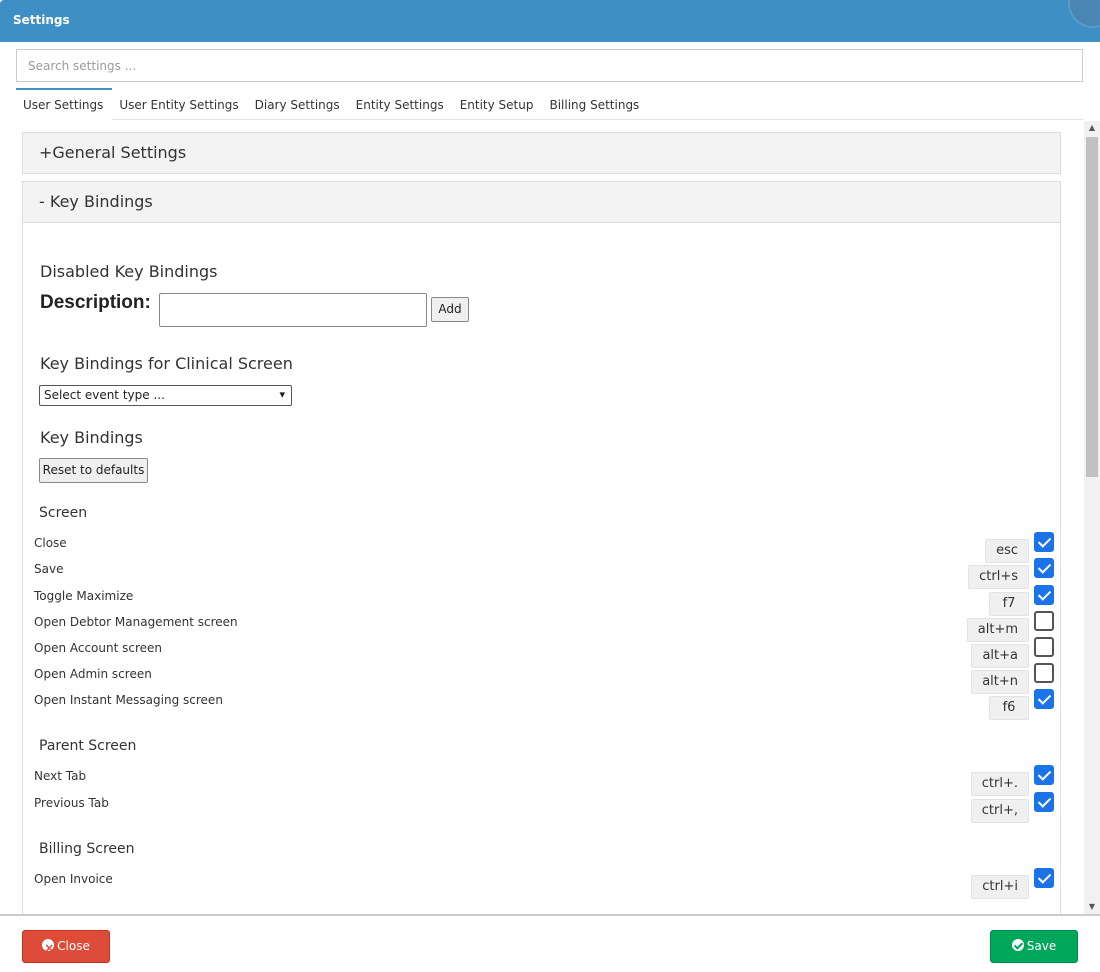  What do you see at coordinates (64, 104) in the screenshot?
I see `tab-user-settings: User Settings` at bounding box center [64, 104].